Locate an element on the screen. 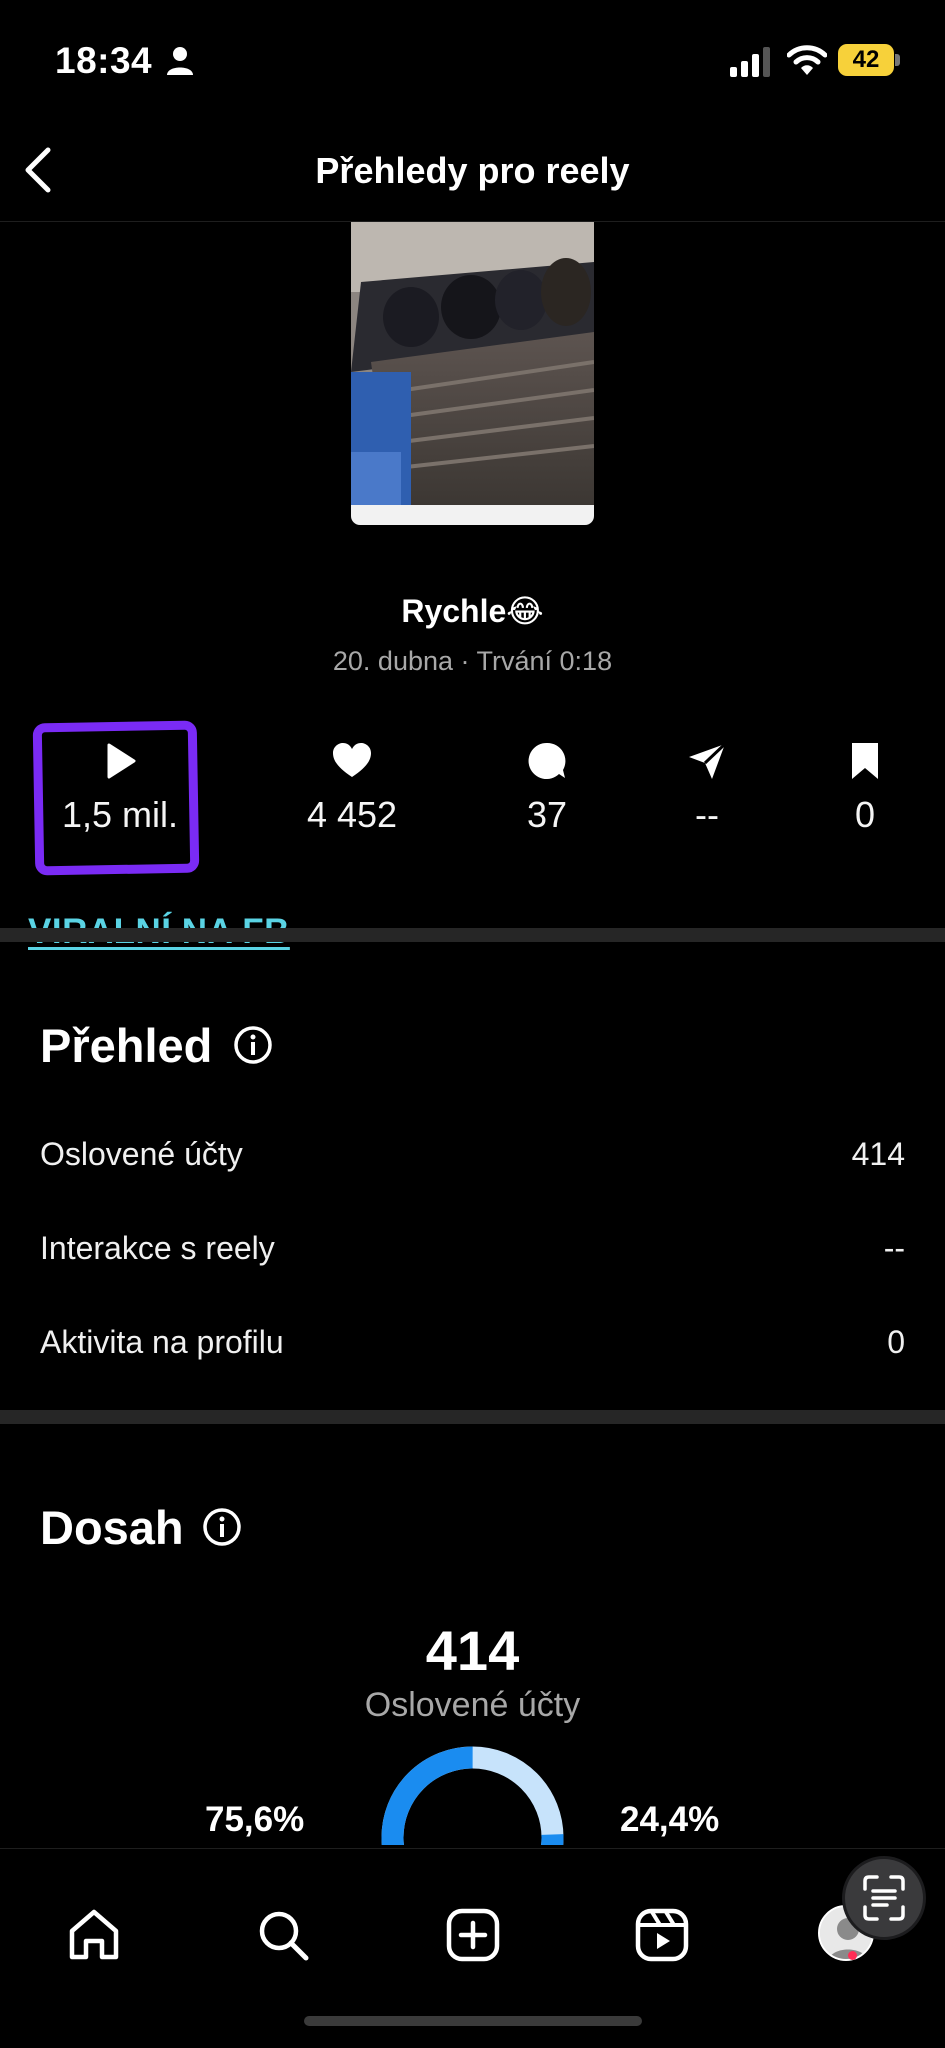  bookmark-icon is located at coordinates (865, 761).